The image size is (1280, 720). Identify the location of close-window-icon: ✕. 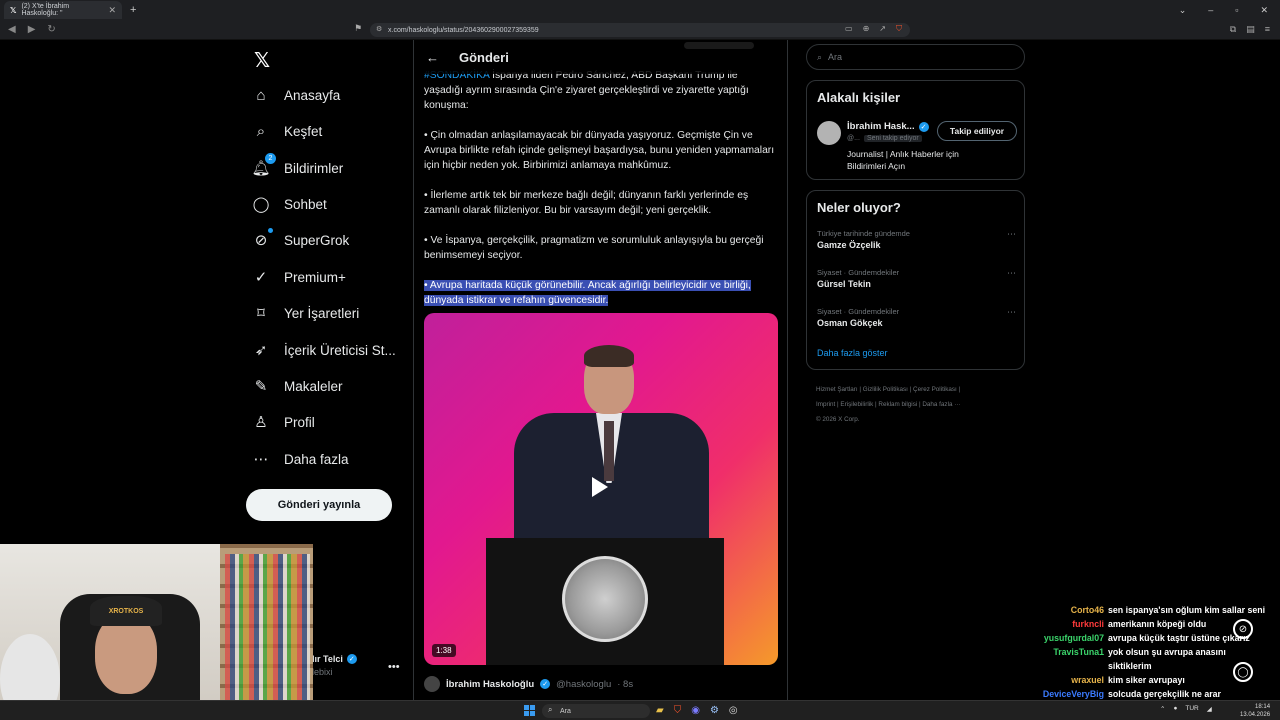
(1264, 10).